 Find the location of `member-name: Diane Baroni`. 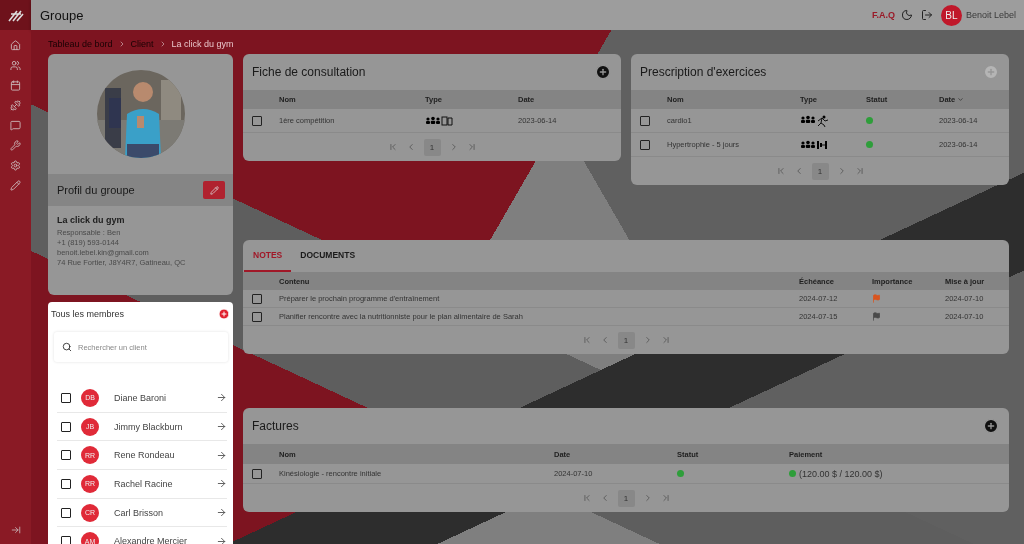

member-name: Diane Baroni is located at coordinates (165, 397).